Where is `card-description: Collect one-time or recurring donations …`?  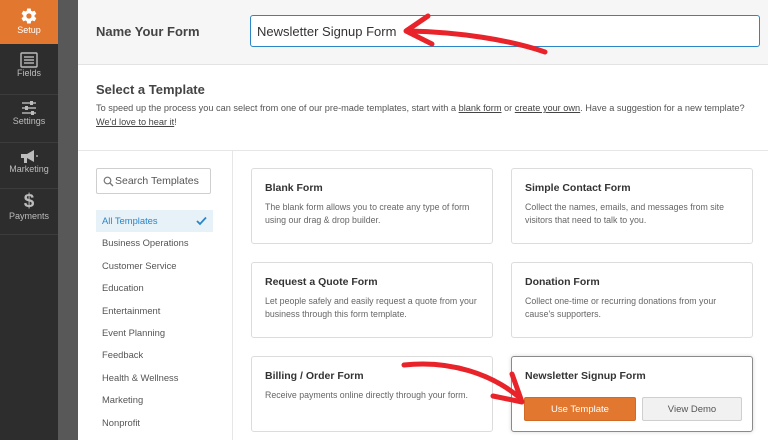
card-description: Collect one-time or recurring donations … is located at coordinates (621, 307).